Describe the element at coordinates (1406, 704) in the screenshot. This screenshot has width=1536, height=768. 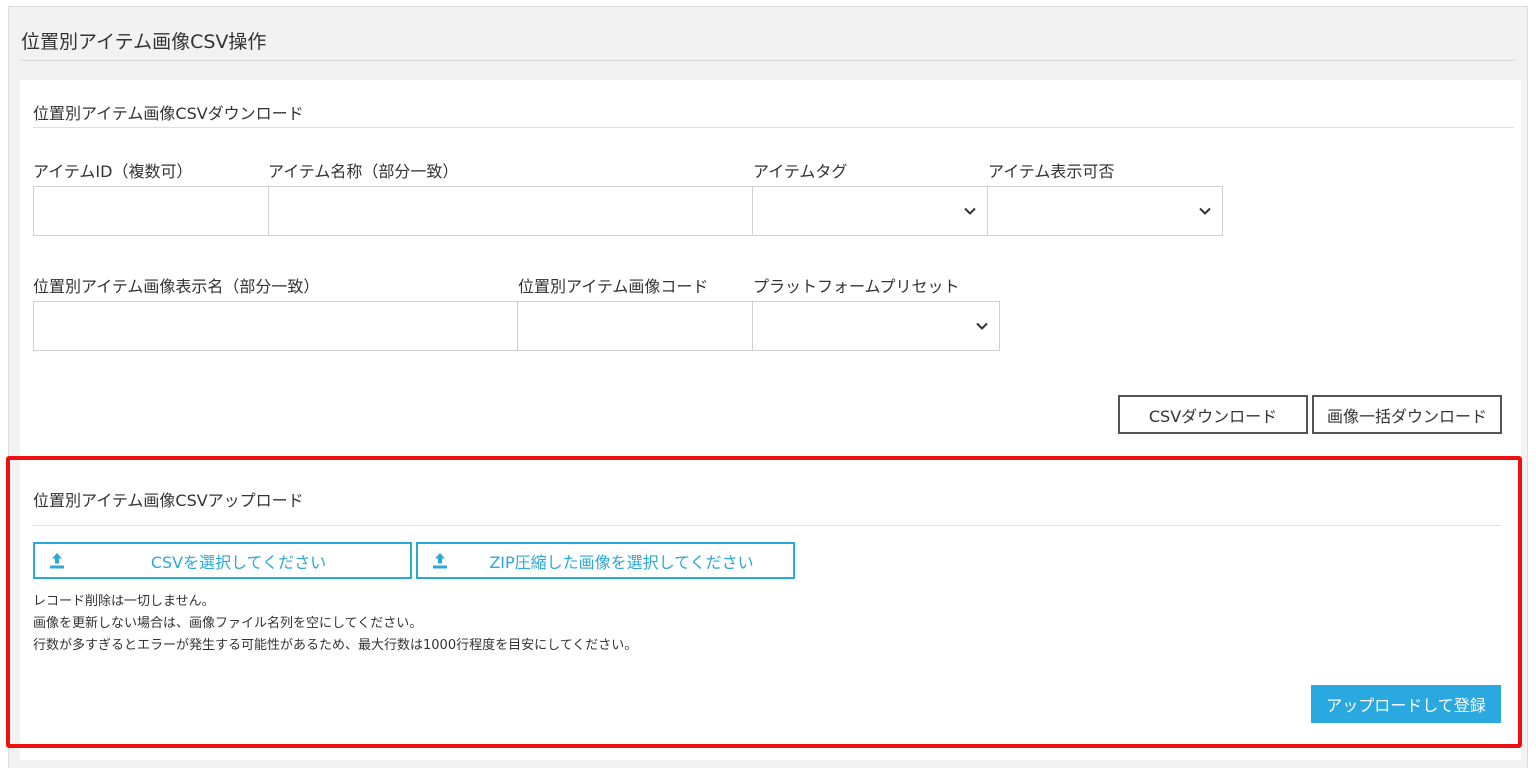
I see `upload-and-register-button: アップロードして登録` at that location.